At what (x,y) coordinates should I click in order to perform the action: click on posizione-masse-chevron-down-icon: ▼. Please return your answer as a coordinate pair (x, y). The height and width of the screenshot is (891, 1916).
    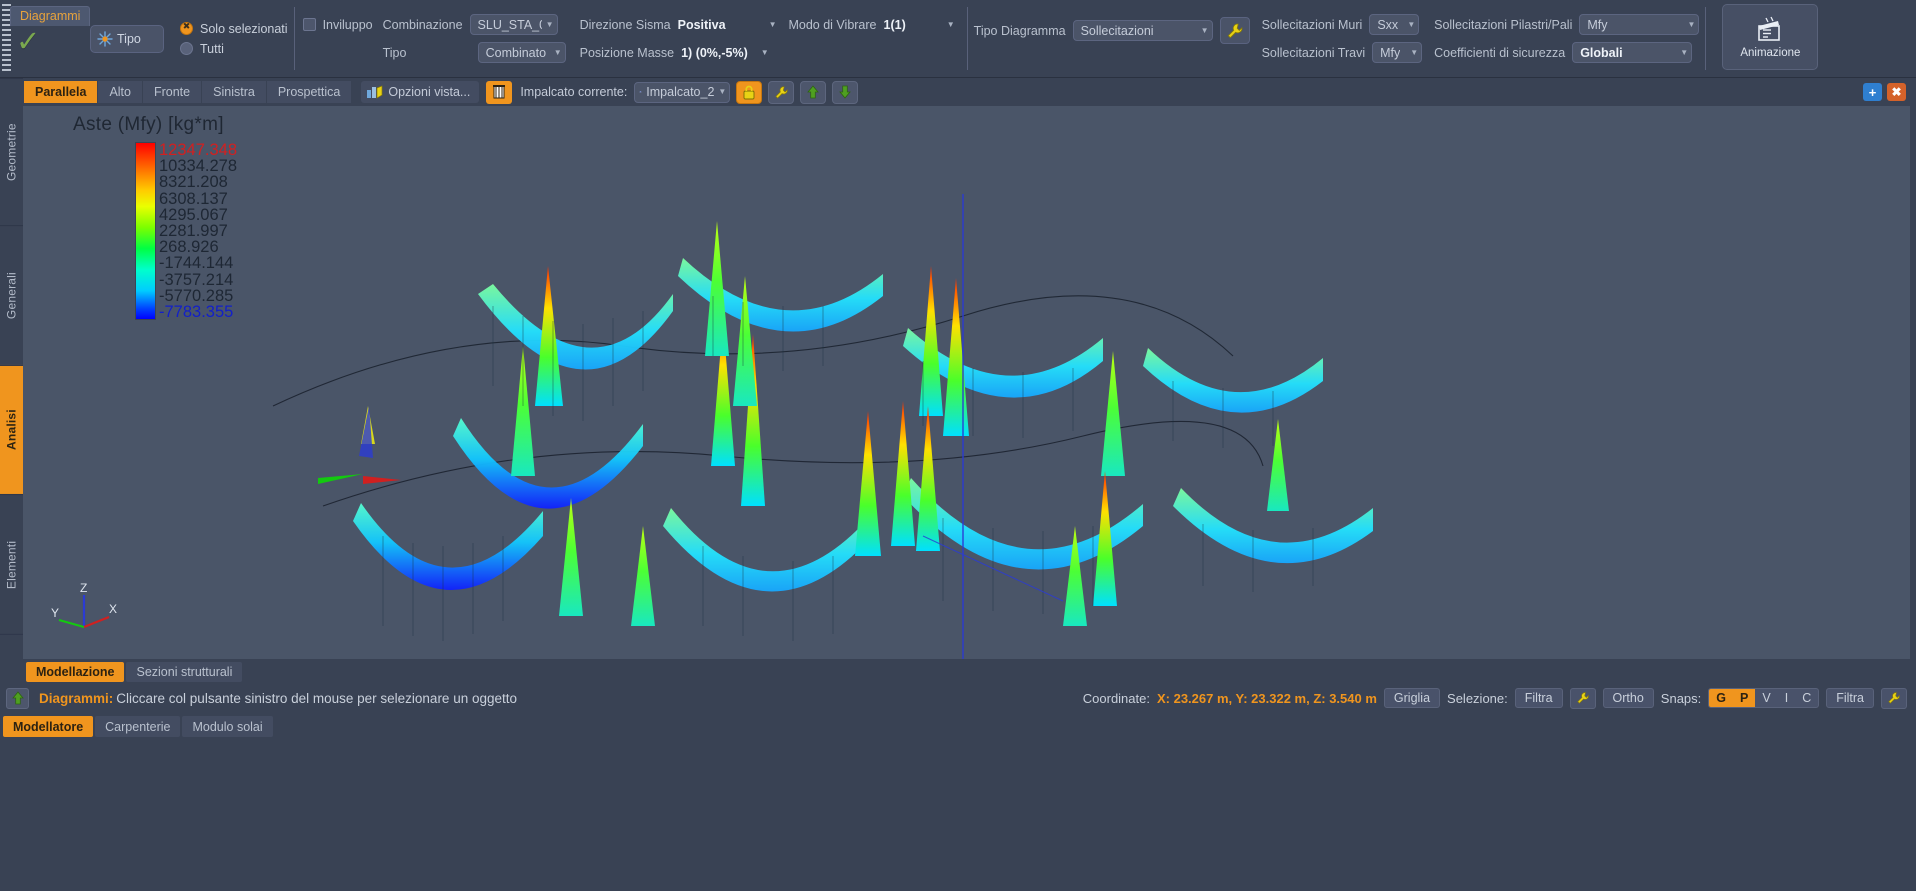
    Looking at the image, I should click on (765, 52).